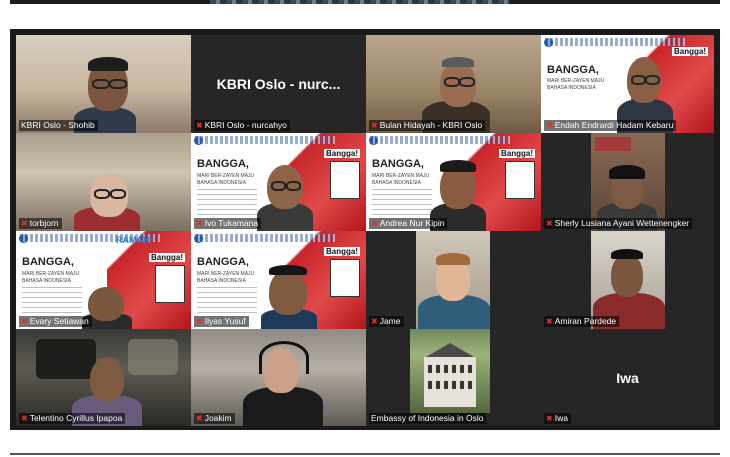  Describe the element at coordinates (627, 182) in the screenshot. I see `video-tile-sherly: ✖ Sherly Lusiana Ayani Wettenengker` at that location.